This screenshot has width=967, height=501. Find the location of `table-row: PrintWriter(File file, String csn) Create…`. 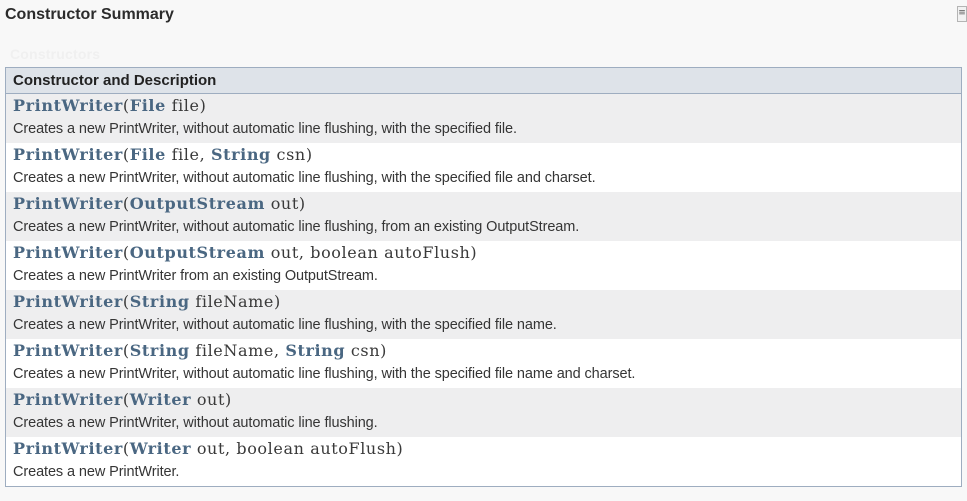

table-row: PrintWriter(File file, String csn) Create… is located at coordinates (483, 167).